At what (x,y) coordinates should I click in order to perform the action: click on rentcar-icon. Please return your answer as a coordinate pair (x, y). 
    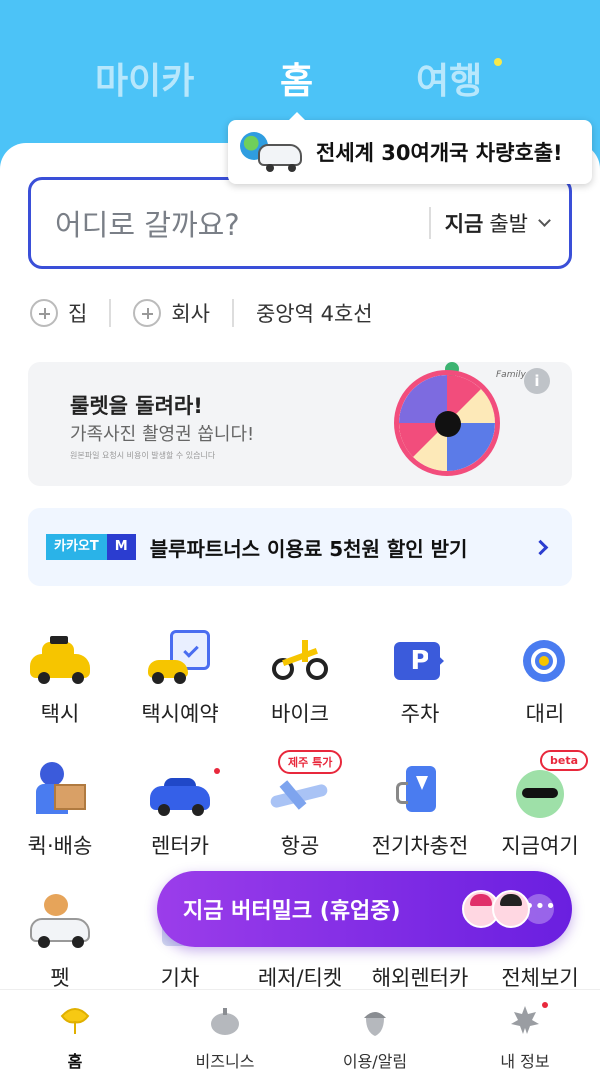
    Looking at the image, I should click on (180, 791).